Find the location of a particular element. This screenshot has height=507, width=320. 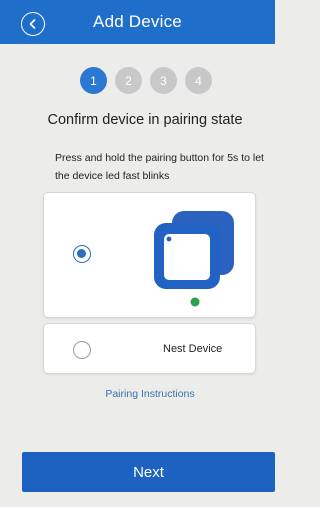

page-title: Add Device is located at coordinates (137, 21).